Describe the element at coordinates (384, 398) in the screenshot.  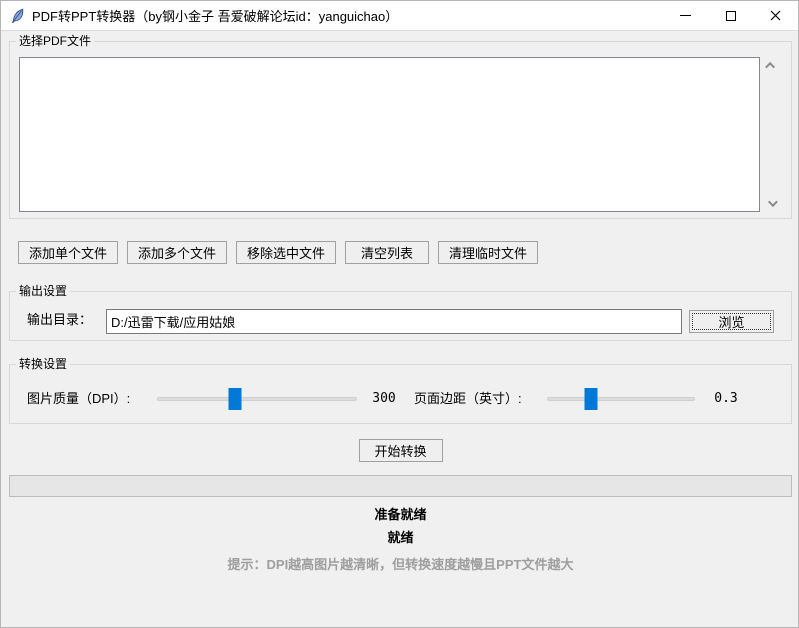
I see `dpi-value: 300` at that location.